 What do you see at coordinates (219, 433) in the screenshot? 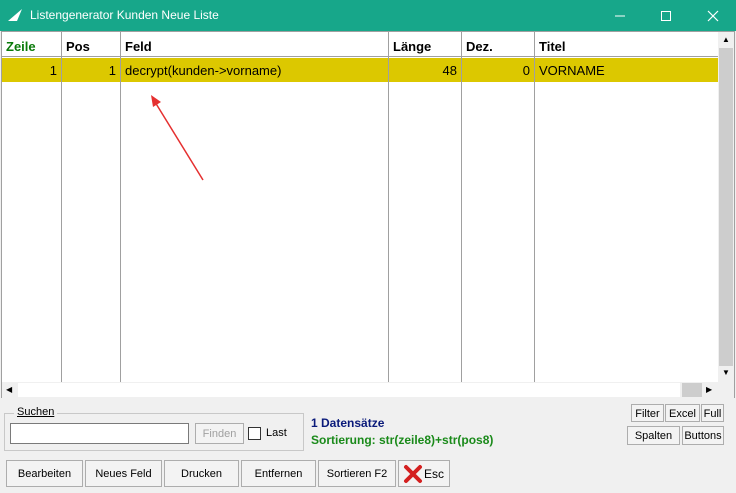
I see `find-button: Finden` at bounding box center [219, 433].